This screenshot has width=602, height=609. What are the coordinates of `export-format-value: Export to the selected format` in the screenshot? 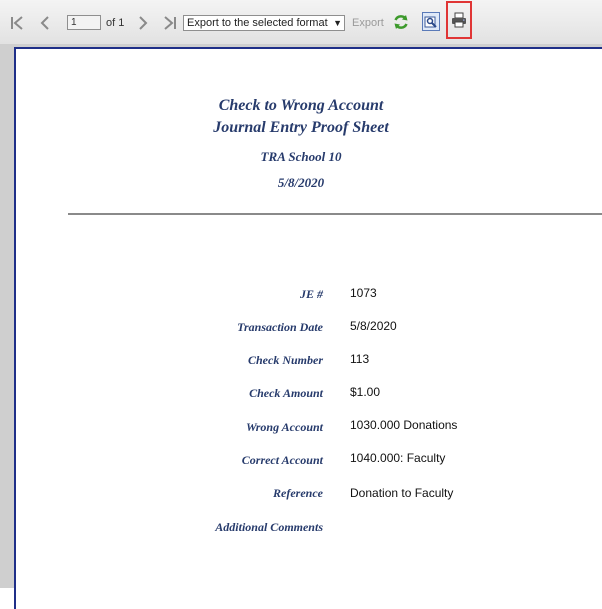 It's located at (257, 23).